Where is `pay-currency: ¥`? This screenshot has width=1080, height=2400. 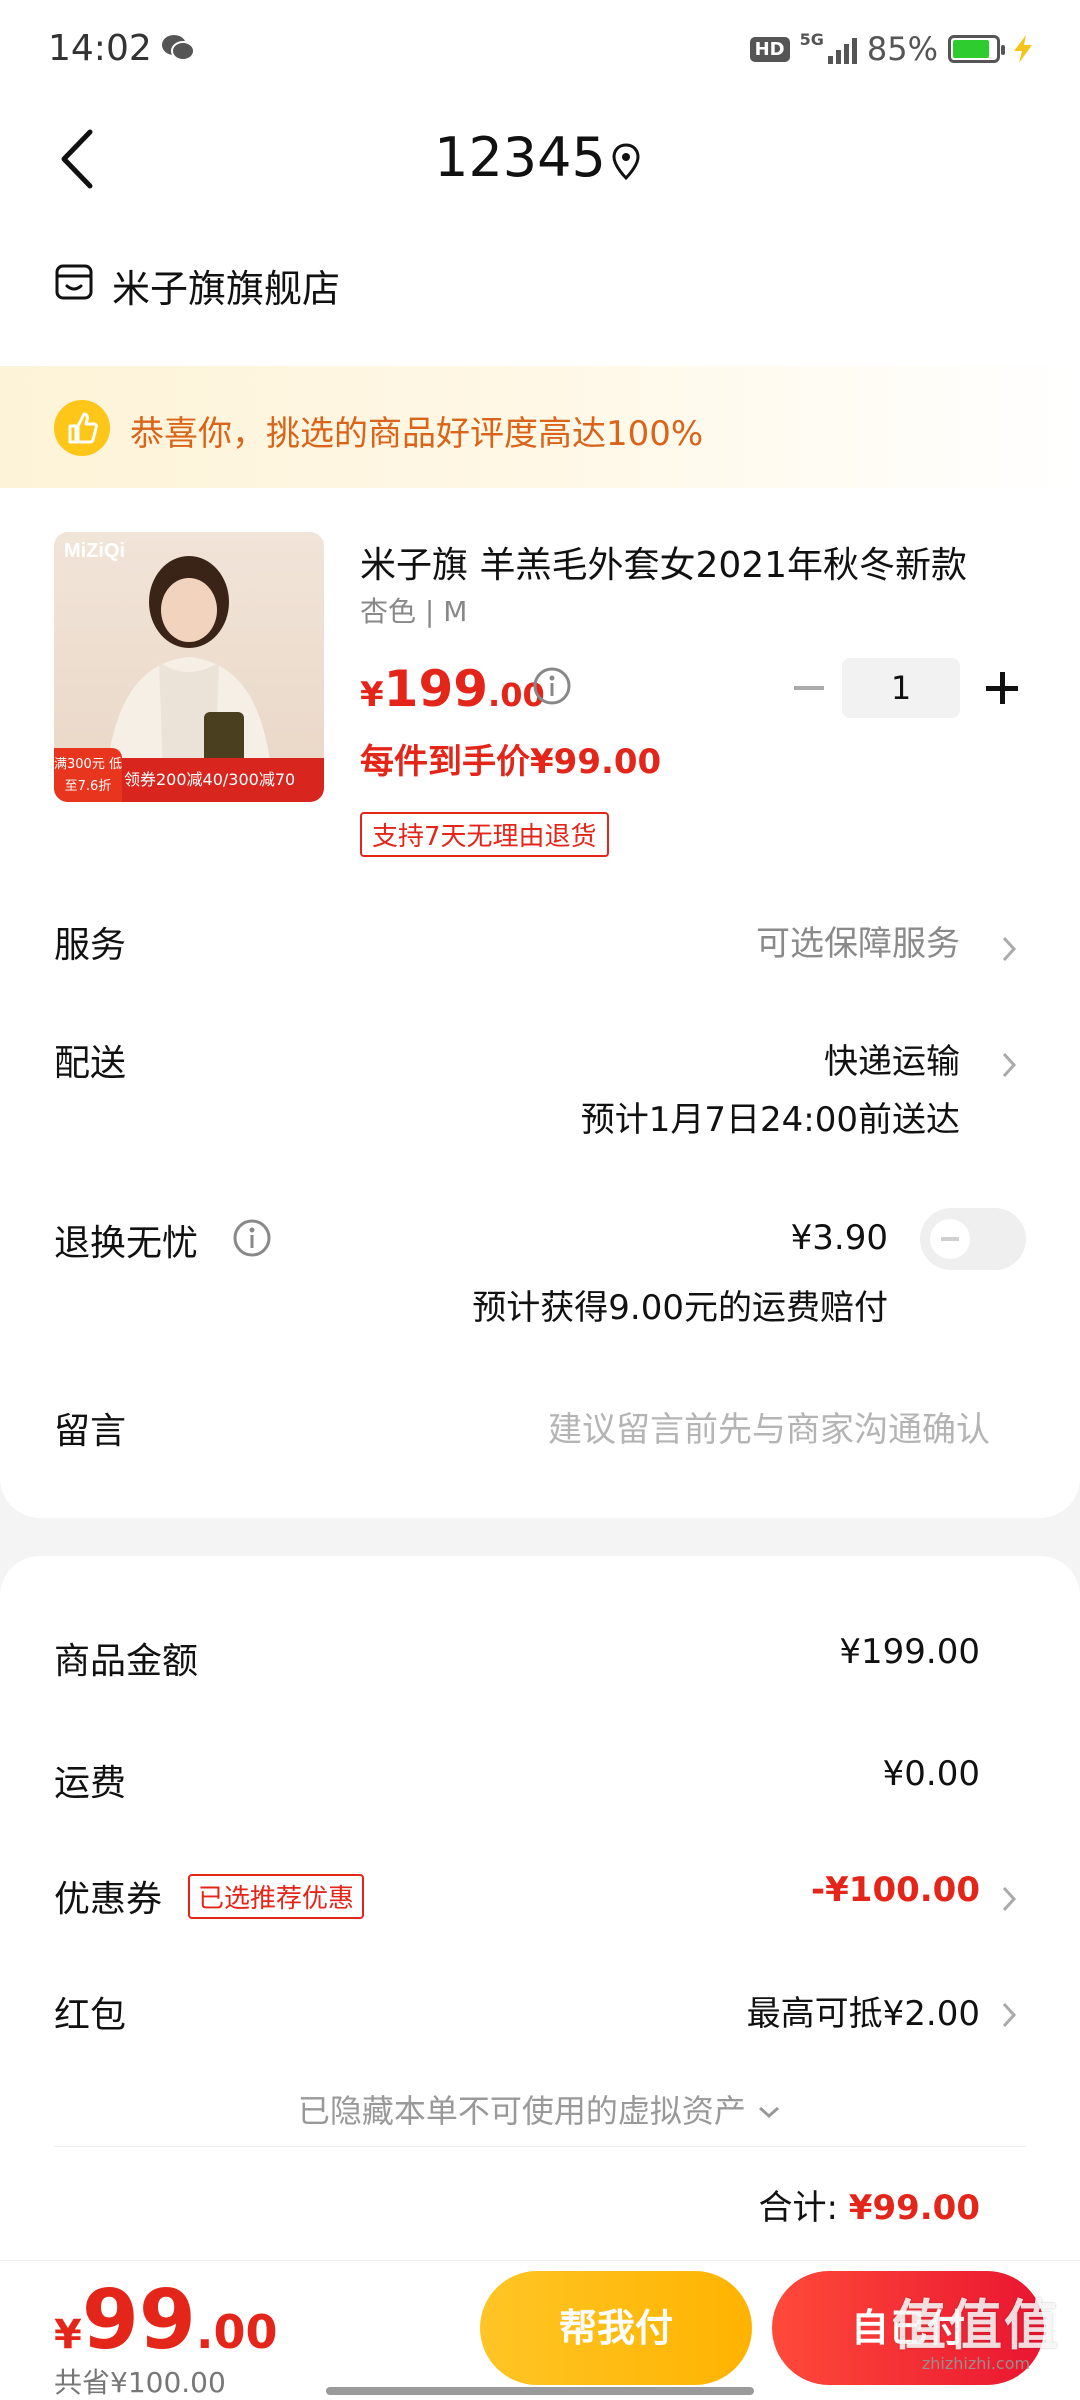
pay-currency: ¥ is located at coordinates (68, 2335).